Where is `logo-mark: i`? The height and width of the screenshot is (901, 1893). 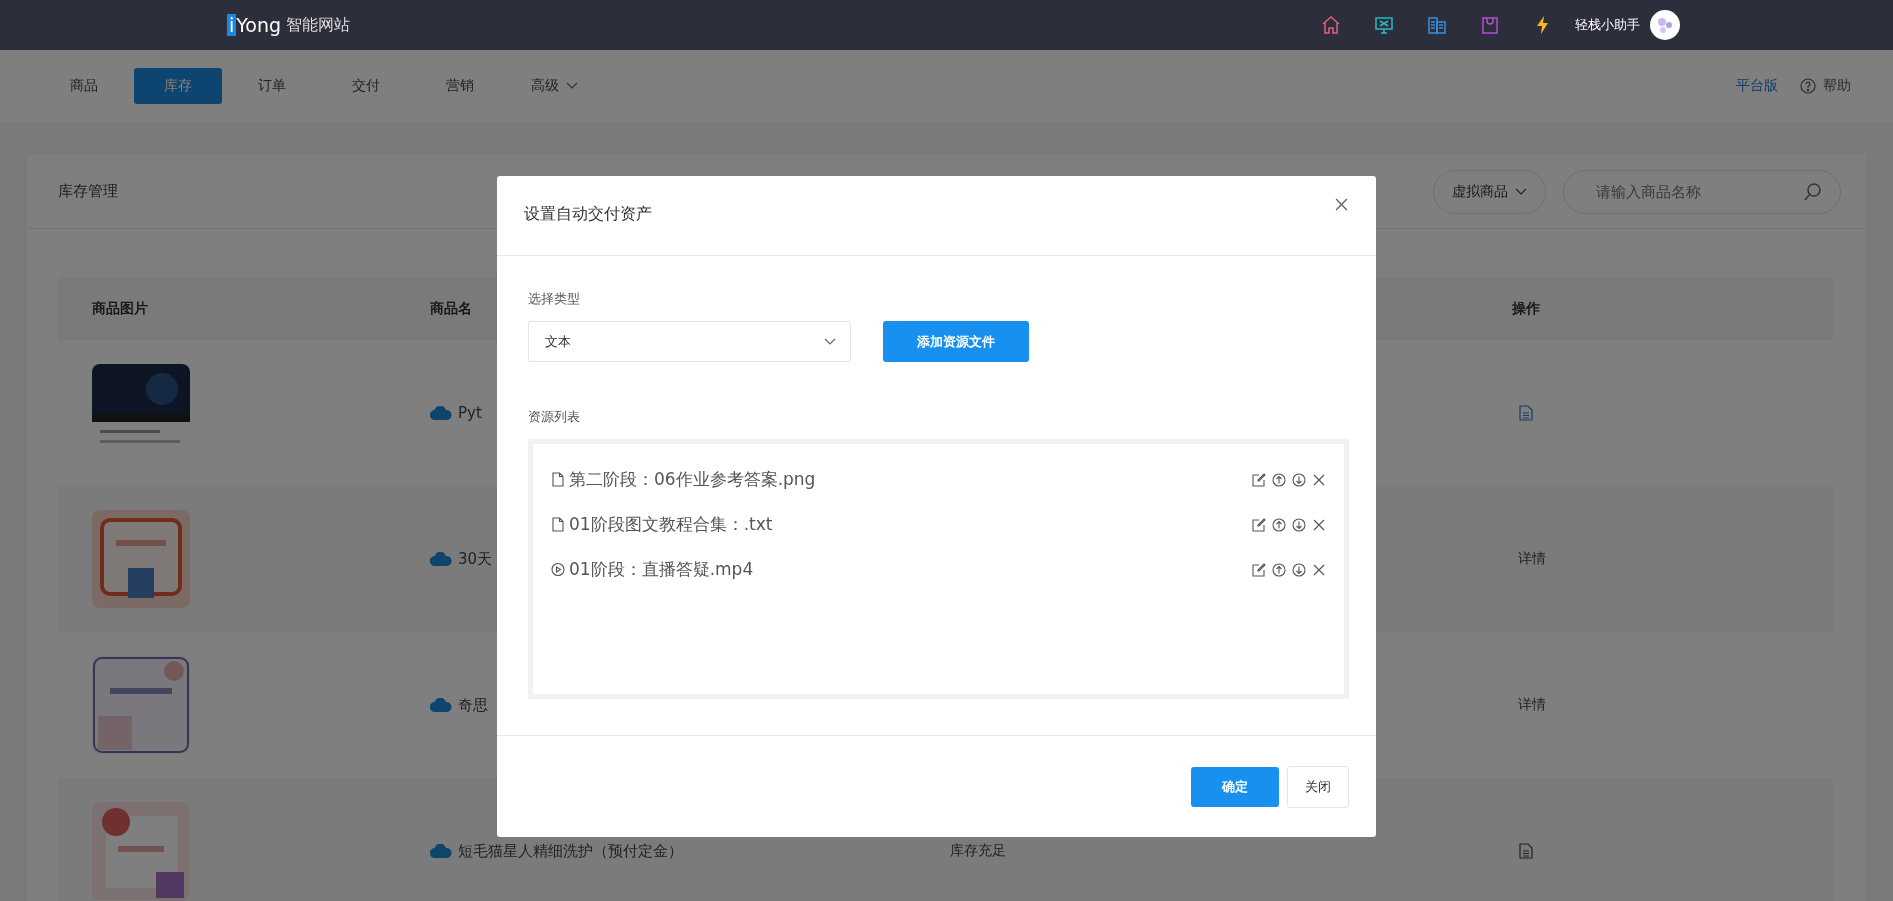 logo-mark: i is located at coordinates (232, 25).